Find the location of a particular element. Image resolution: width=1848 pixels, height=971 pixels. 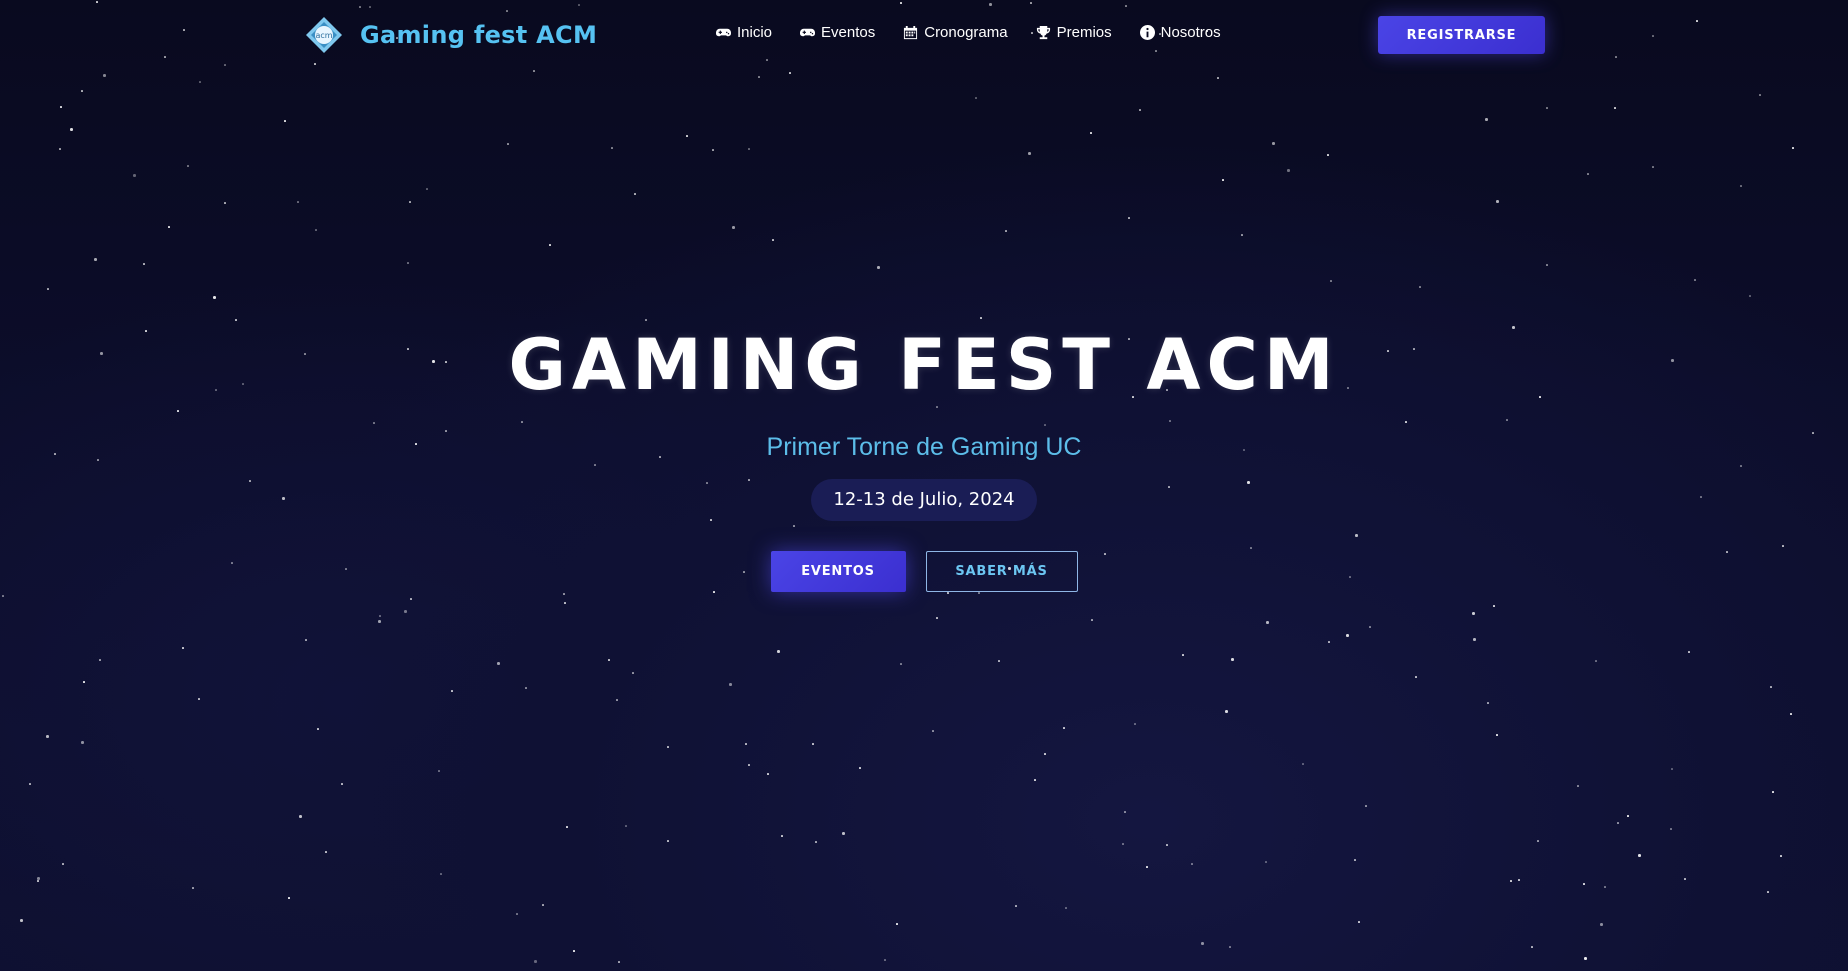

logo-text: acm is located at coordinates (323, 35).